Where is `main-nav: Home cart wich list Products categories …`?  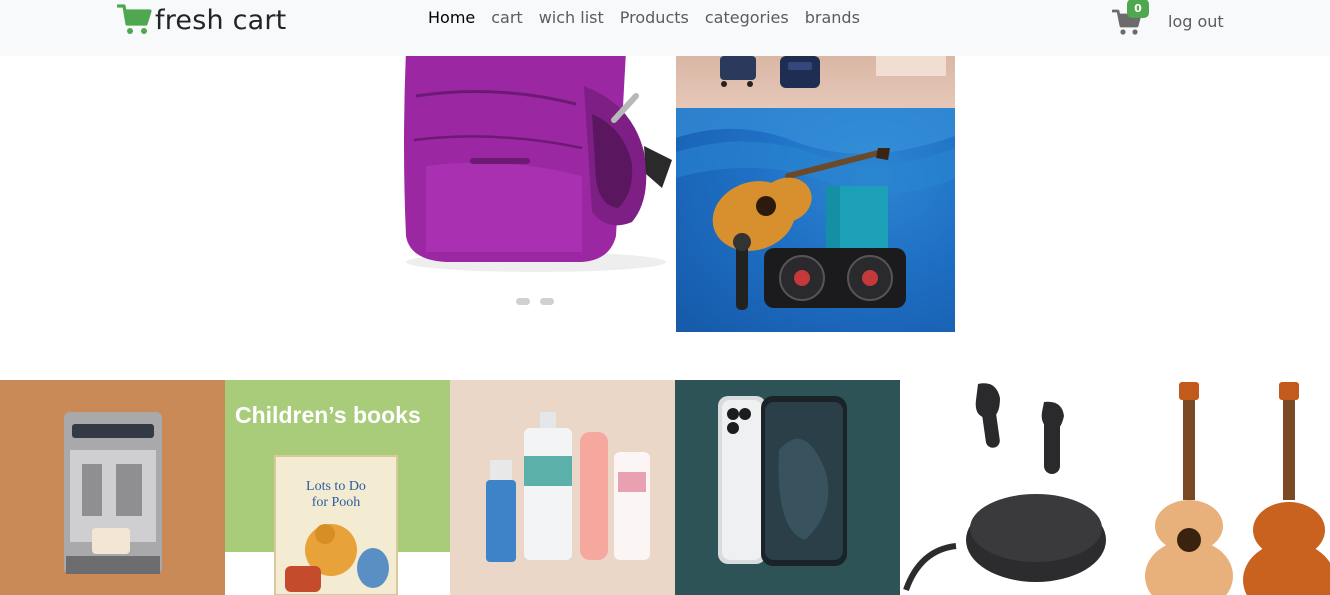
main-nav: Home cart wich list Products categories … is located at coordinates (652, 17).